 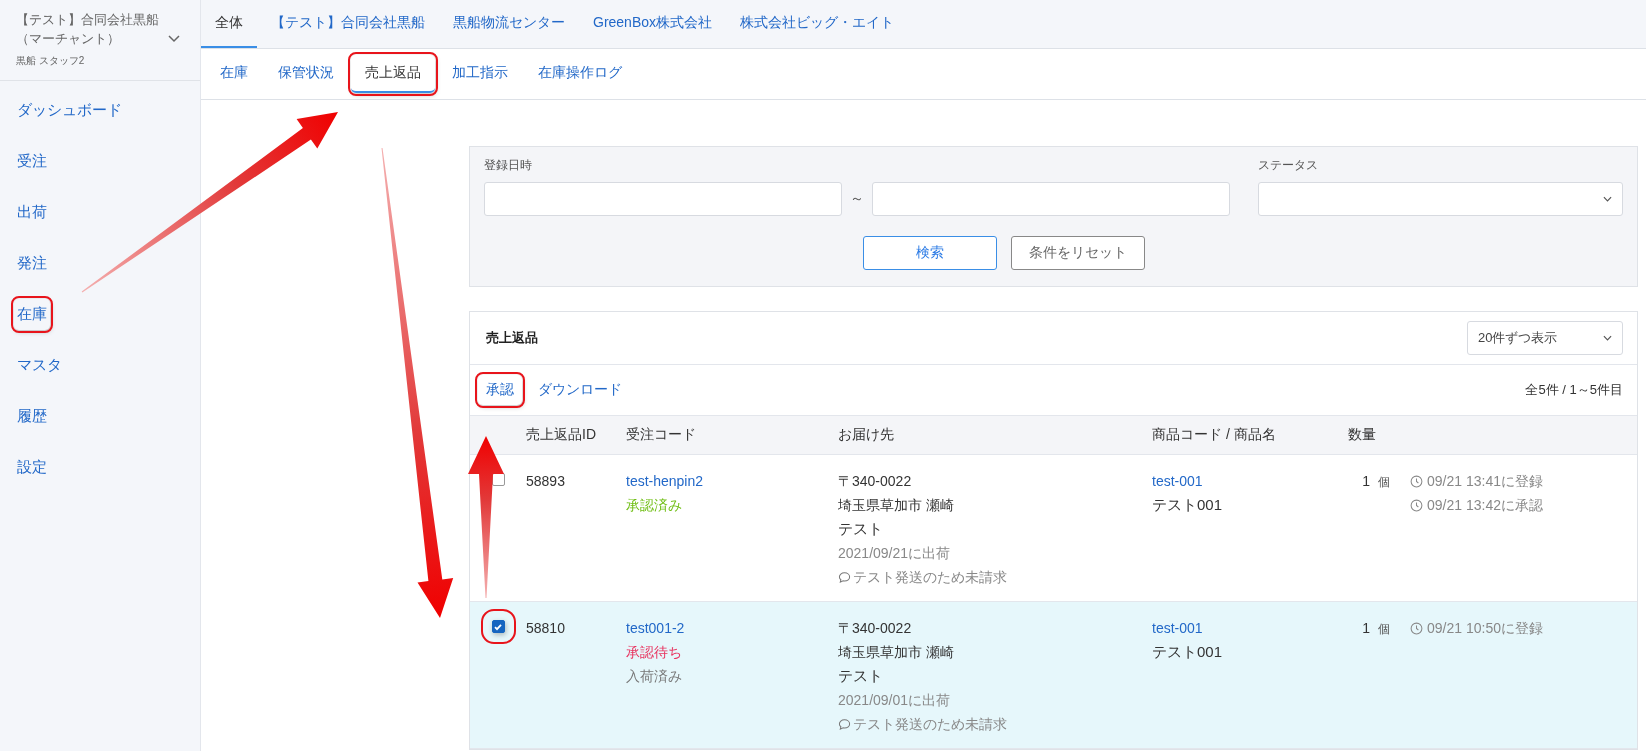 I want to click on sidebar-item: マスタ, so click(x=39, y=365).